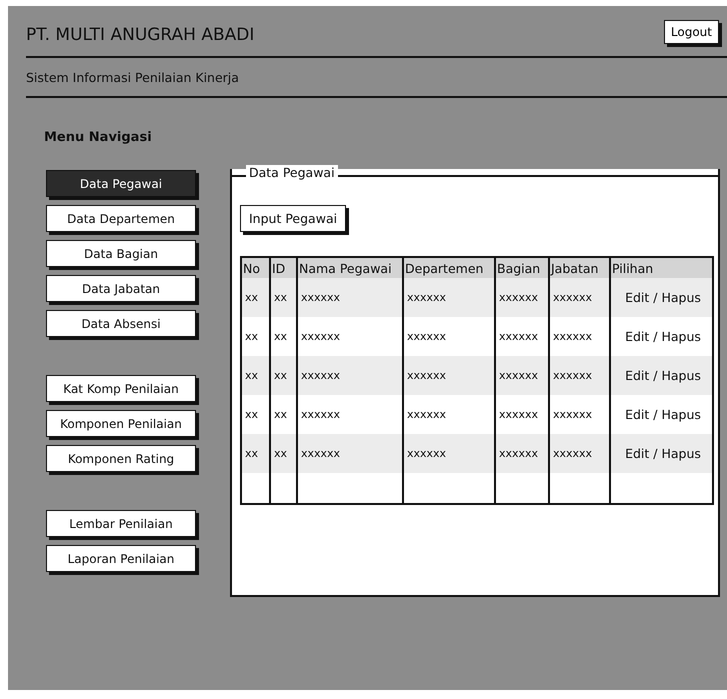  Describe the element at coordinates (345, 268) in the screenshot. I see `column-header: Nama Pegawai` at that location.